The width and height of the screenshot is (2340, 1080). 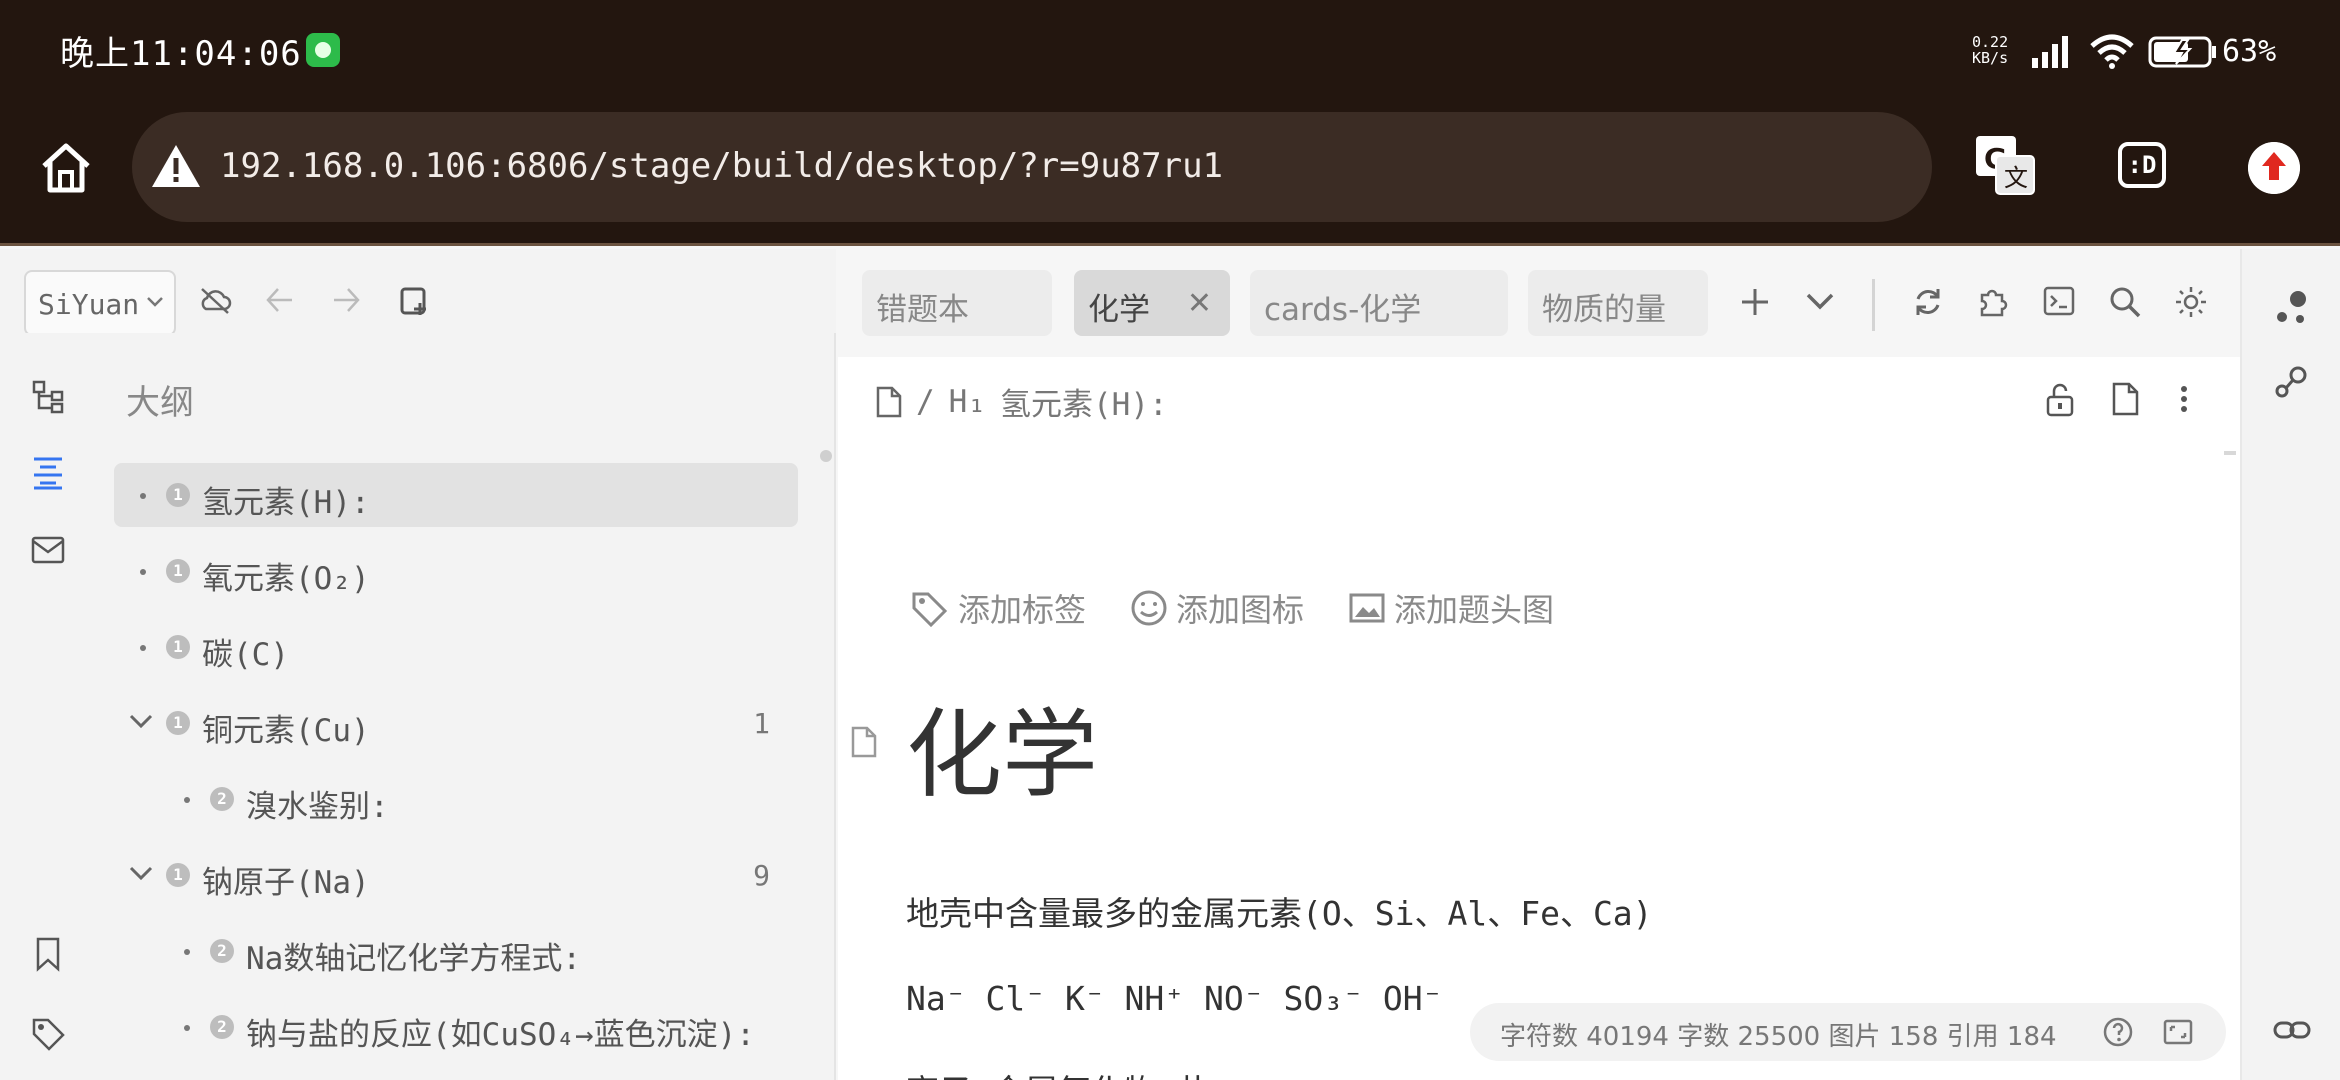 What do you see at coordinates (1240, 610) in the screenshot?
I see `add-icon-label: 添加图标` at bounding box center [1240, 610].